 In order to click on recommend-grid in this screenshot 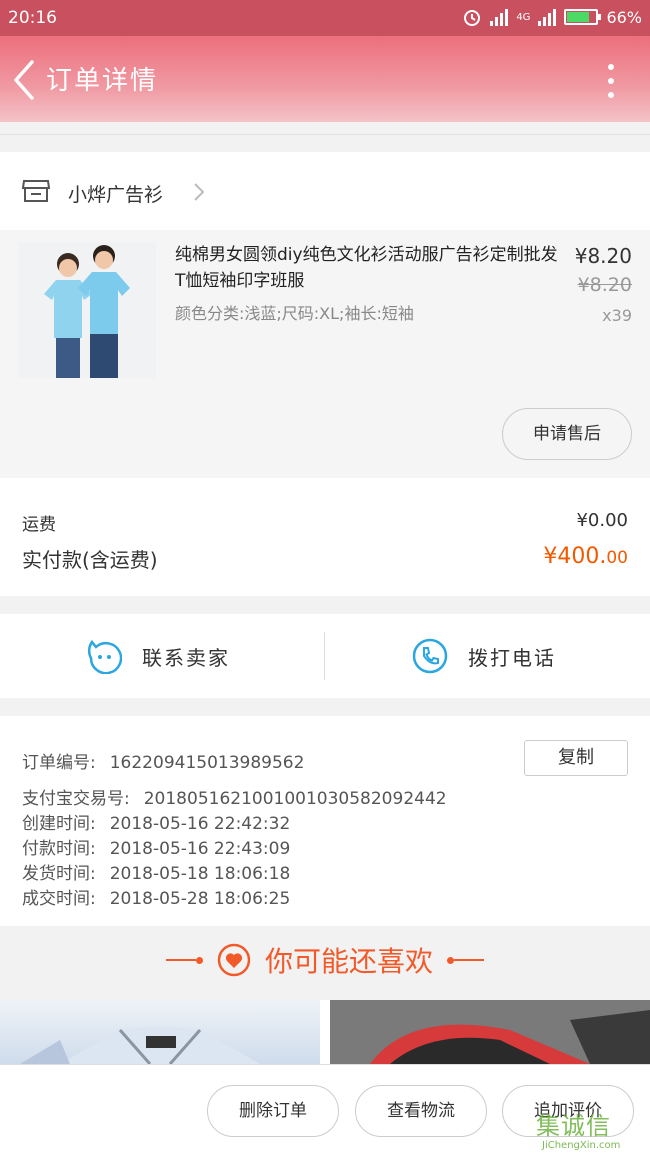, I will do `click(325, 1032)`.